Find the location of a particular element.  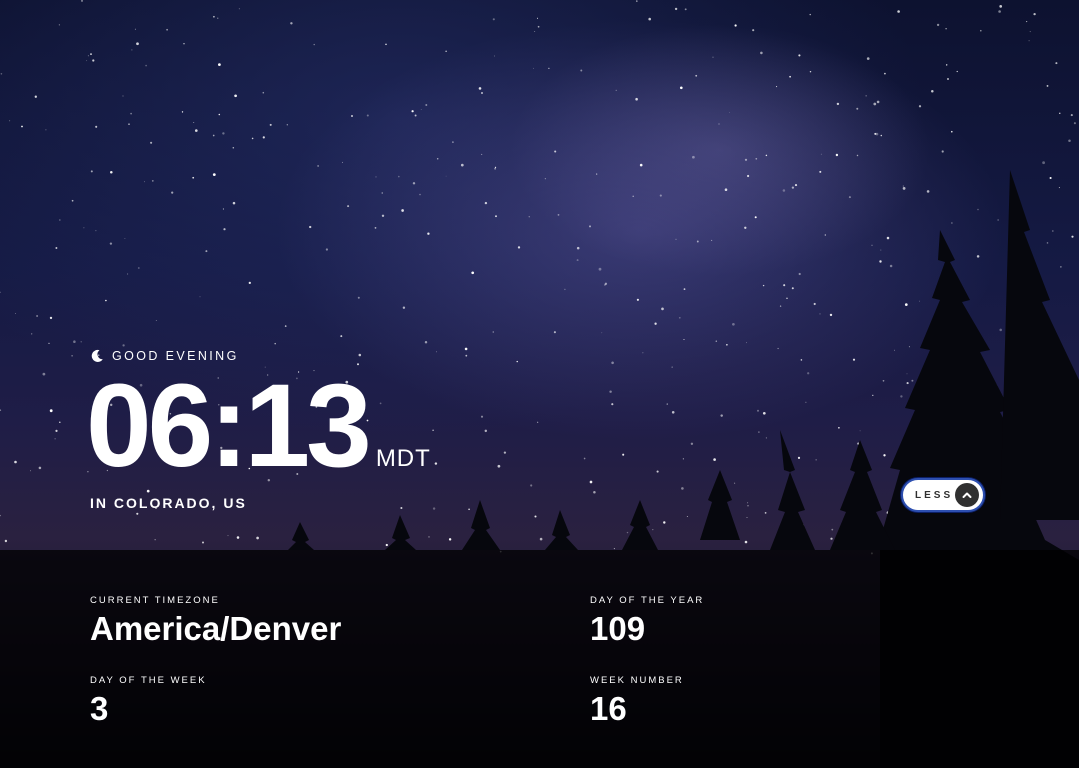

less-button: LESS is located at coordinates (943, 495).